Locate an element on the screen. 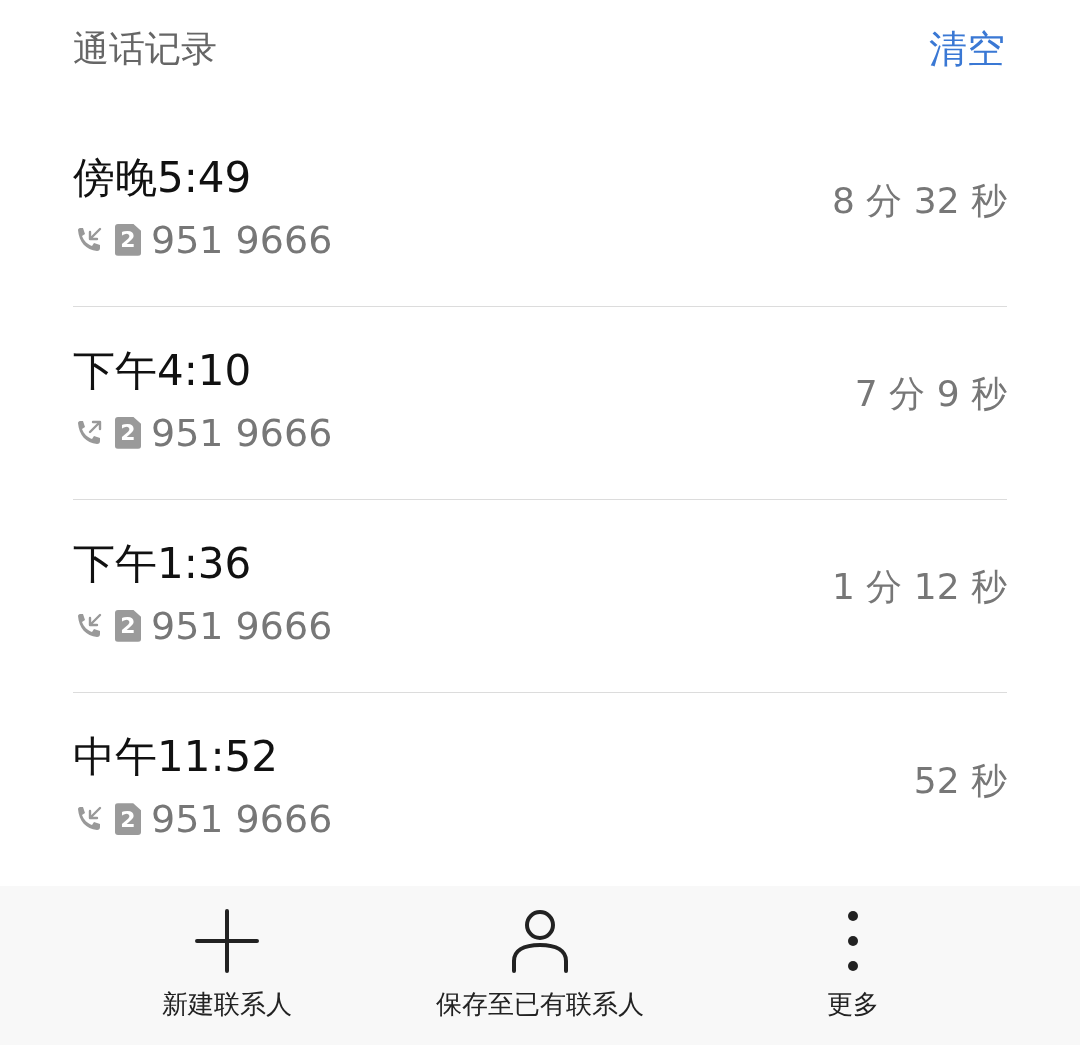 The height and width of the screenshot is (1045, 1080). more-icon is located at coordinates (853, 940).